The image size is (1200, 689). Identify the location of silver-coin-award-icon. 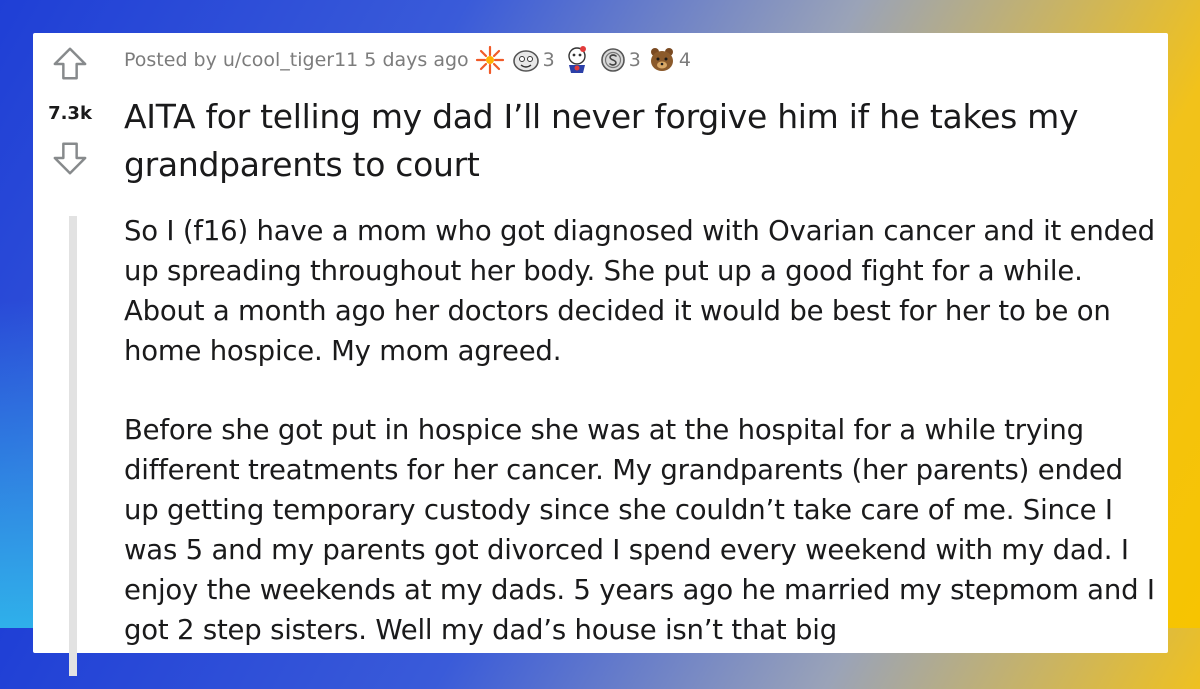
(612, 60).